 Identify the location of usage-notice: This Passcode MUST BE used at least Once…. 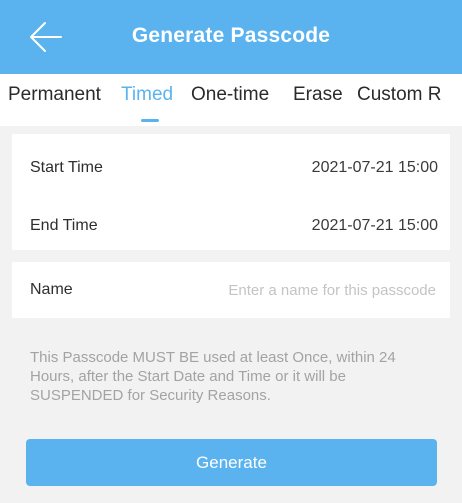
(213, 376).